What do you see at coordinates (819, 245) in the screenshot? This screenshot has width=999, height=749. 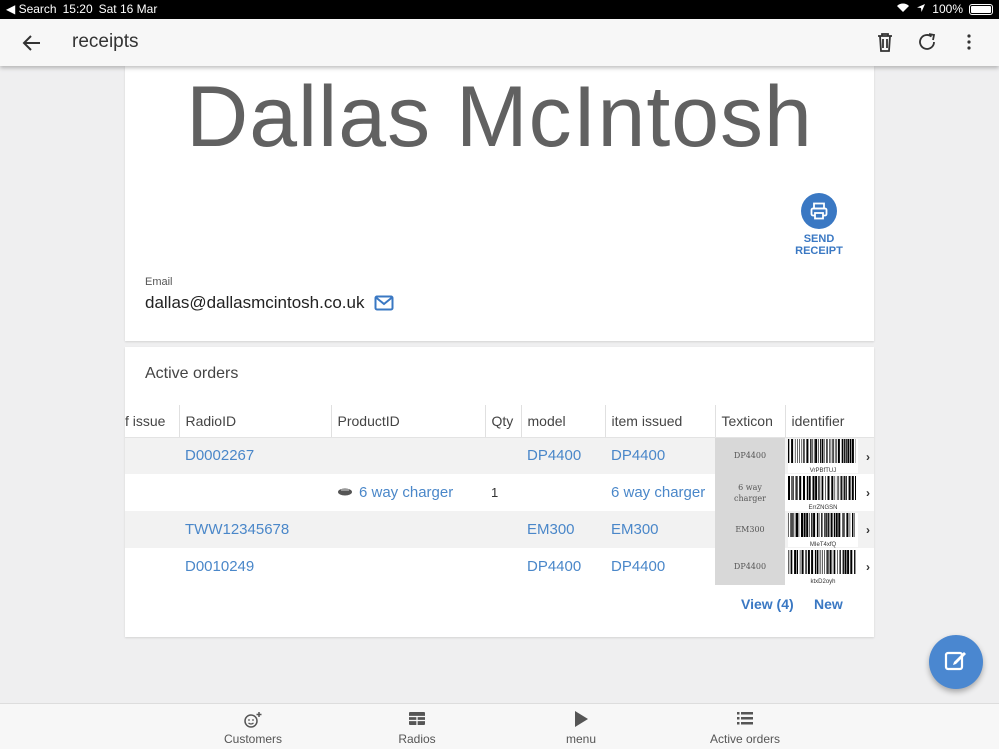 I see `send-receipt-label: SEND RECEIPT` at bounding box center [819, 245].